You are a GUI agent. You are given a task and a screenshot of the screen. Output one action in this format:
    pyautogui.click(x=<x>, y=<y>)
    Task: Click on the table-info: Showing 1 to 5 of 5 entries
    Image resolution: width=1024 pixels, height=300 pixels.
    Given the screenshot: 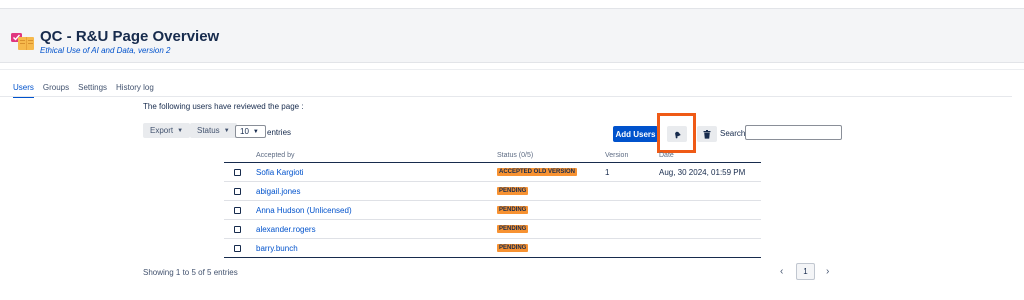 What is the action you would take?
    pyautogui.click(x=190, y=272)
    